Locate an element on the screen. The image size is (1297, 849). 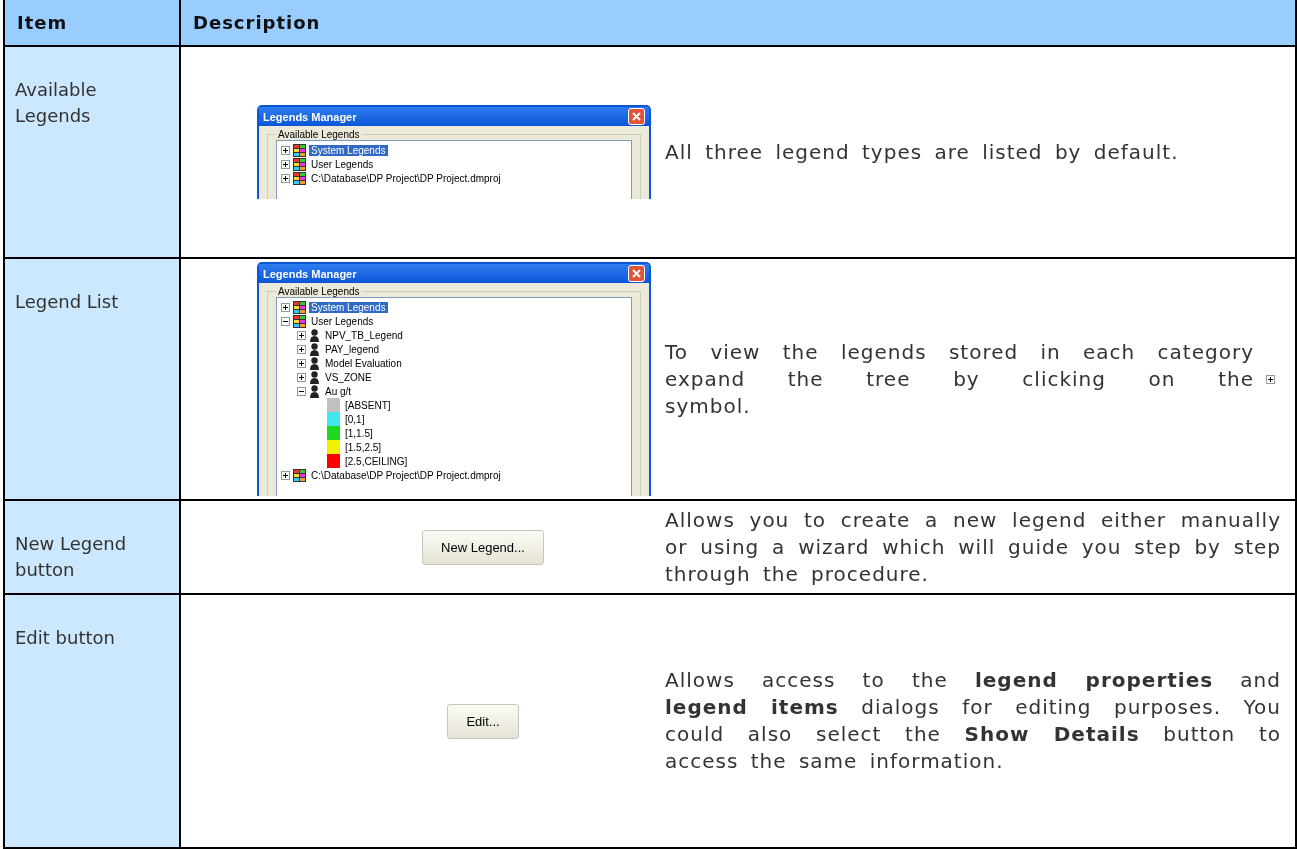
description-text: symbol. is located at coordinates (708, 406).